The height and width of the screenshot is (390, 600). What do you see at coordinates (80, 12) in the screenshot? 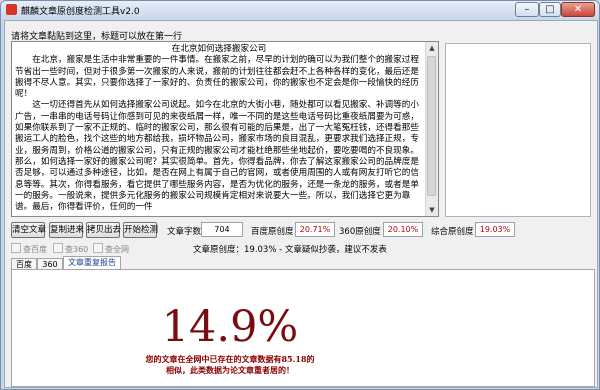
I see `window-title: 麒麟文章原创度检测工具v2.0` at bounding box center [80, 12].